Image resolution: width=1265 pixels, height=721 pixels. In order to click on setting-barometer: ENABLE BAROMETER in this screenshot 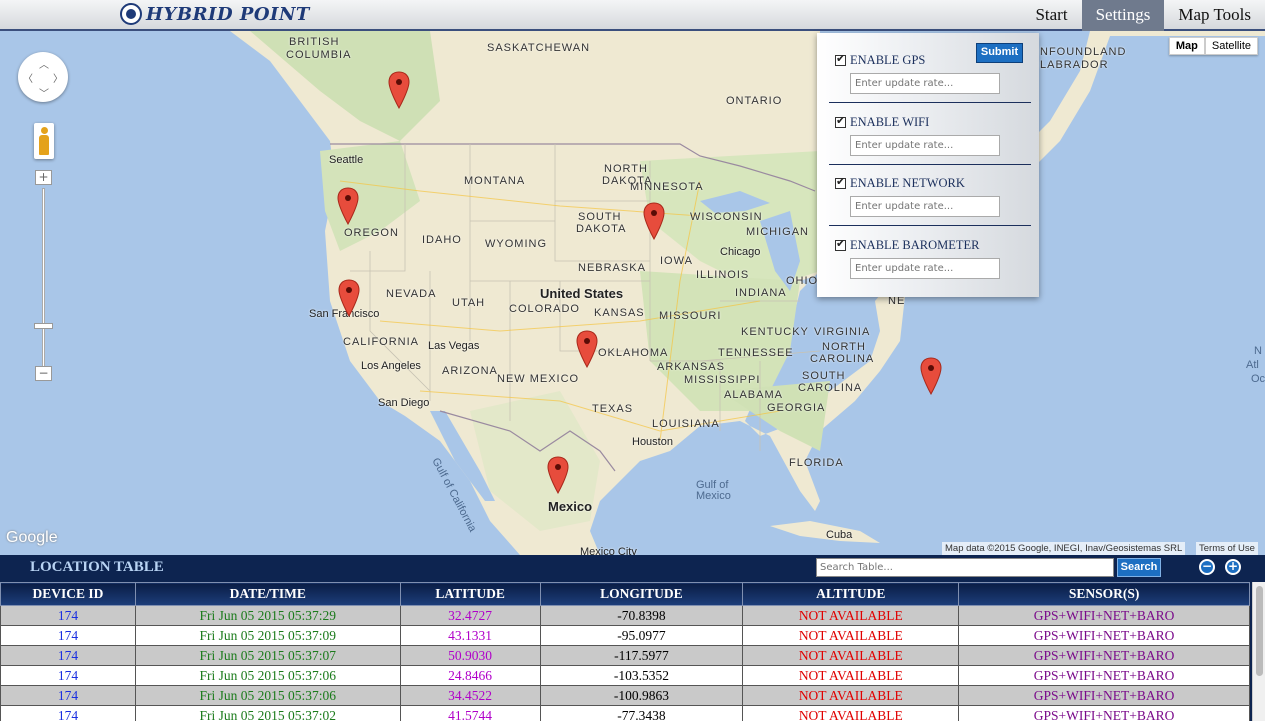, I will do `click(929, 249)`.